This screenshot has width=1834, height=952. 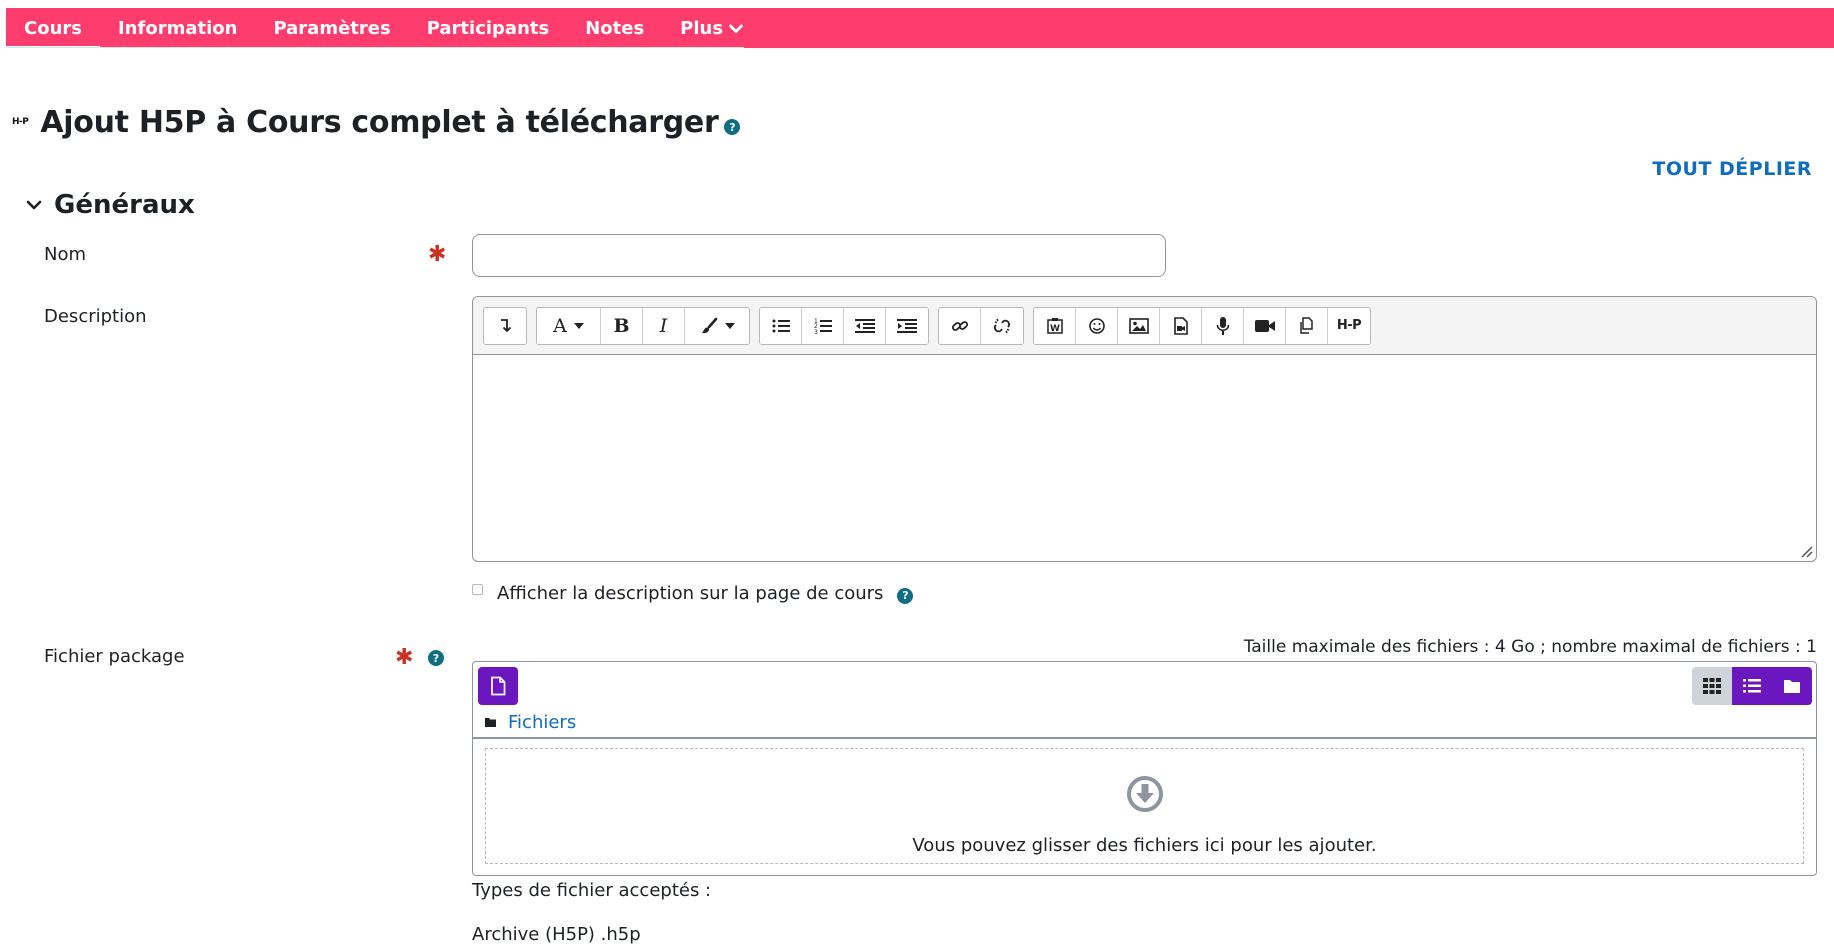 I want to click on unlink-icon, so click(x=1002, y=325).